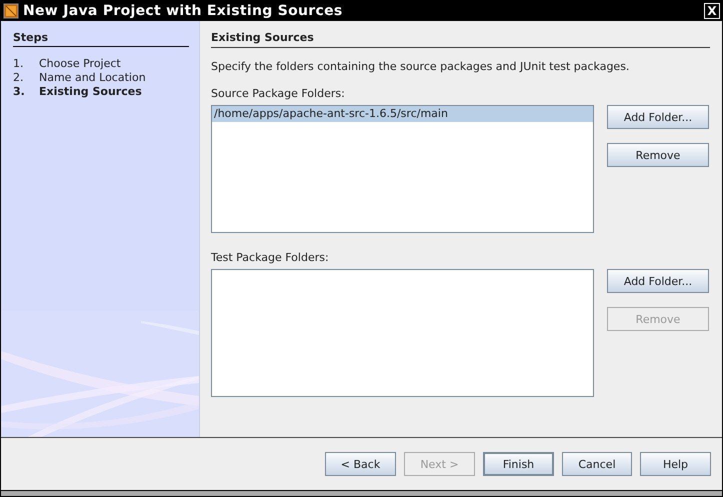 The width and height of the screenshot is (723, 497). What do you see at coordinates (597, 464) in the screenshot?
I see `cancel-button: Cancel` at bounding box center [597, 464].